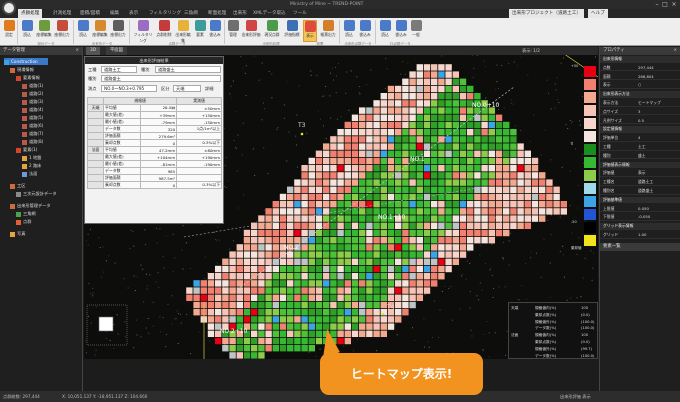  What do you see at coordinates (269, 13) in the screenshot?
I see `tab-xml-import: XMLデータ取込` at bounding box center [269, 13].